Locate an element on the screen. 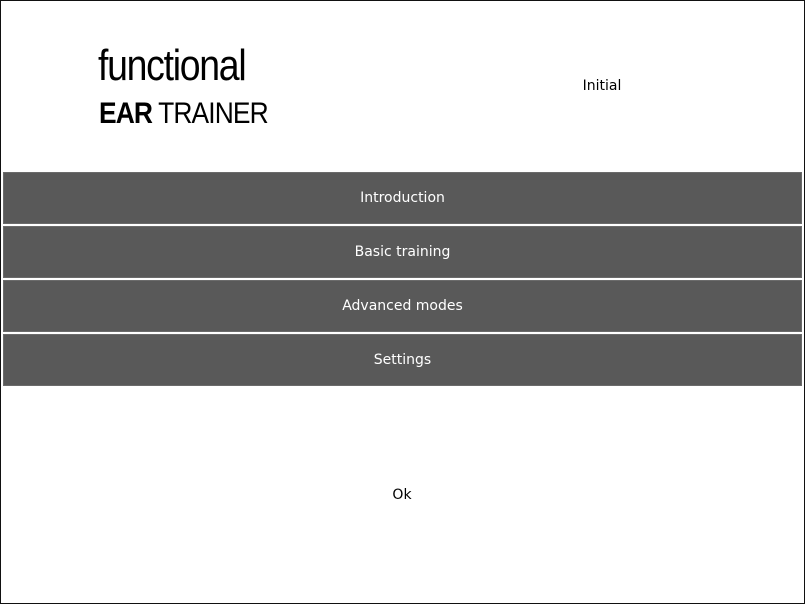 This screenshot has width=805, height=604. advanced-modes-button: Advanced modes is located at coordinates (402, 306).